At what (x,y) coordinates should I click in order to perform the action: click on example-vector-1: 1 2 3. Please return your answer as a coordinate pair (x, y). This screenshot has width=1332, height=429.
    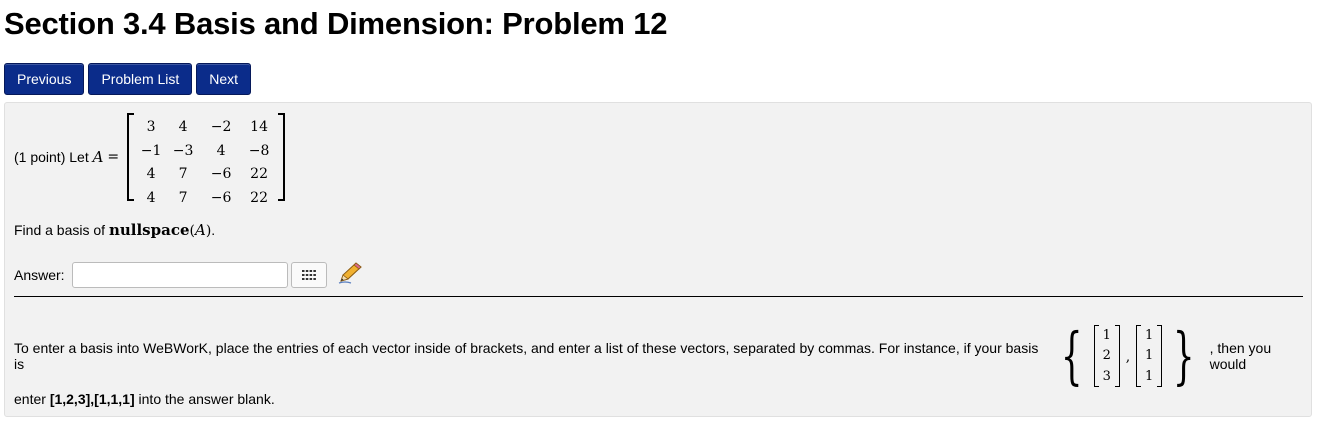
    Looking at the image, I should click on (1106, 356).